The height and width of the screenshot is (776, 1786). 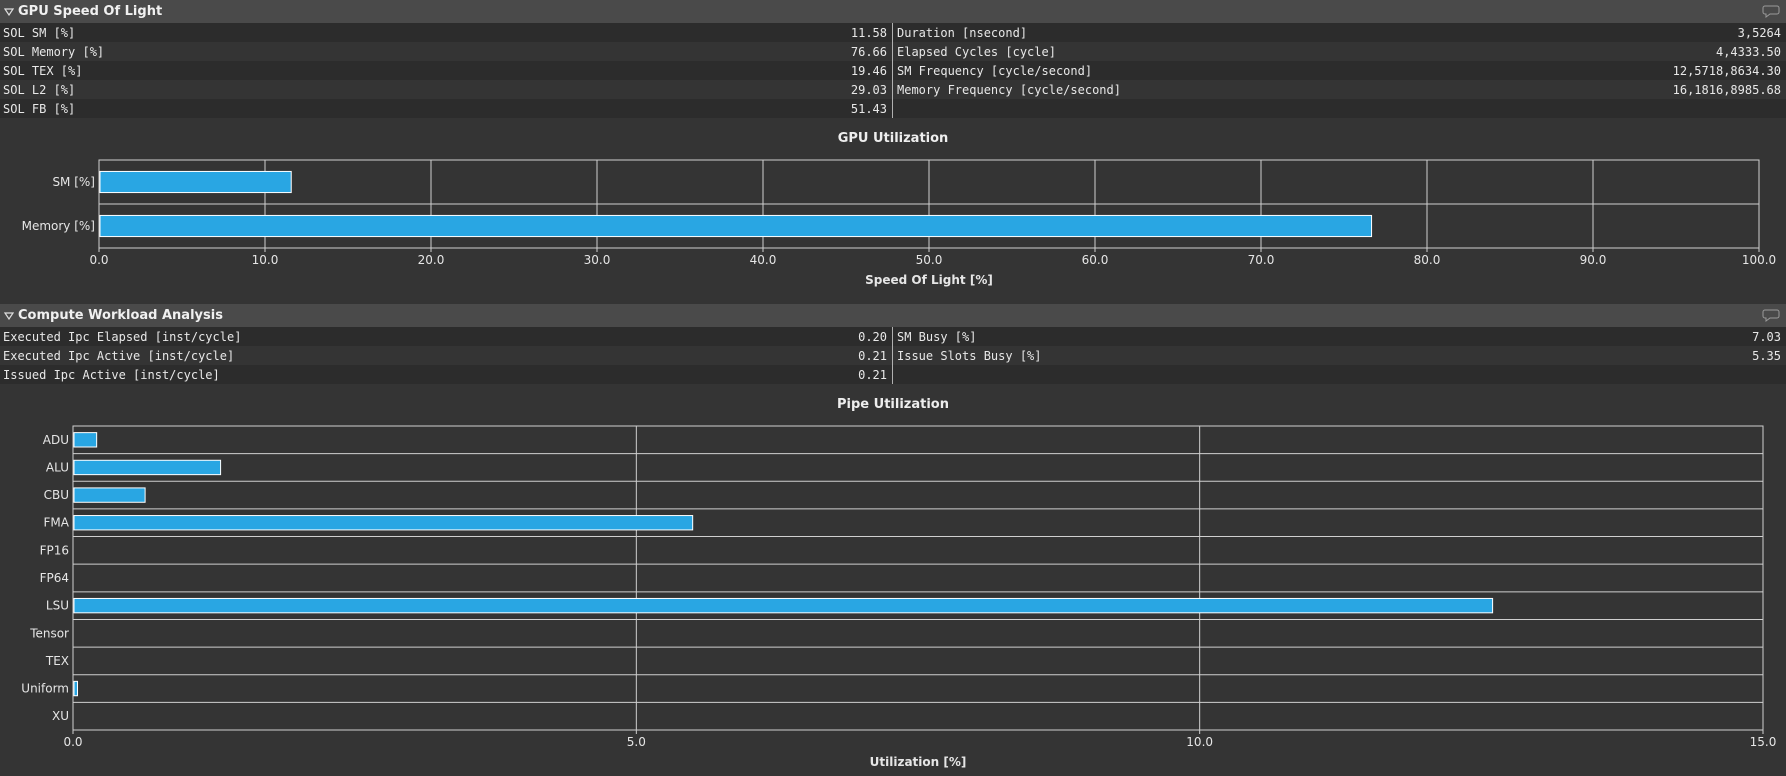 I want to click on metric-name: Elapsed Cycles [cycle], so click(x=976, y=51).